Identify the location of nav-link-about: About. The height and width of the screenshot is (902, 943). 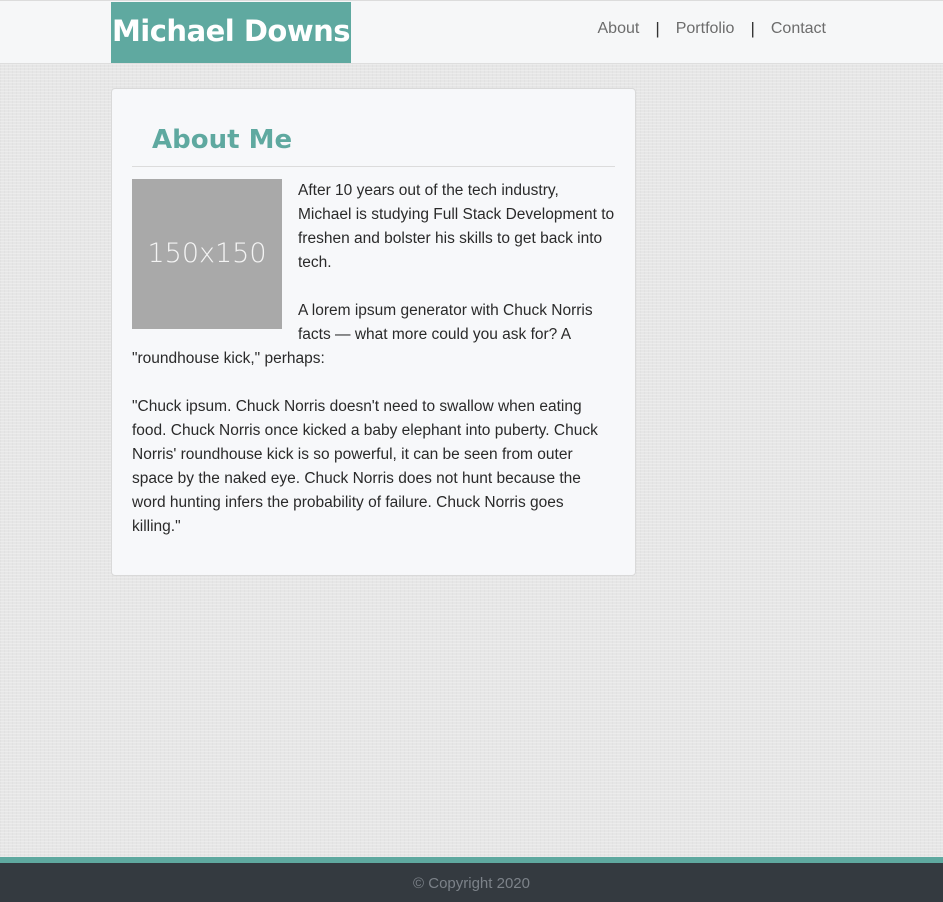
(619, 29).